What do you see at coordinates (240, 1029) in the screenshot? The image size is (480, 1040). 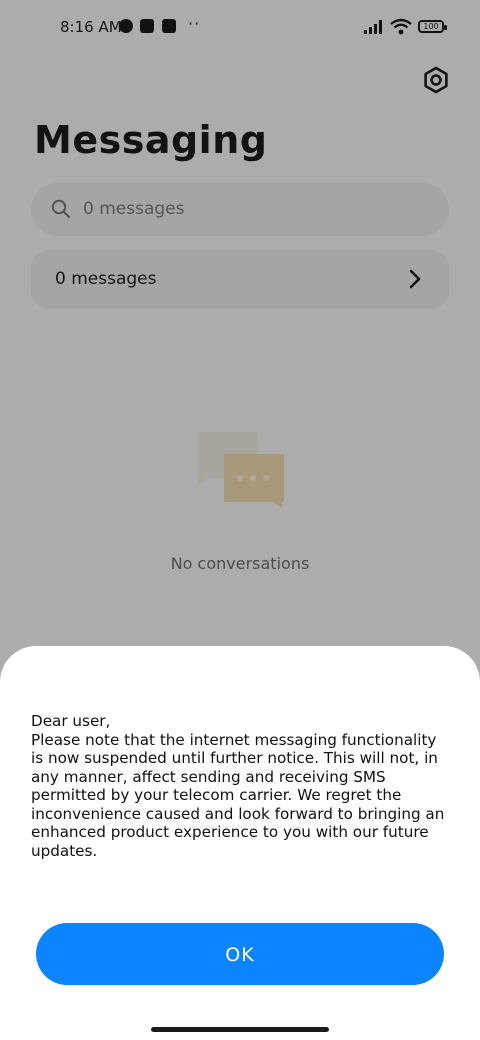 I see `home-indicator` at bounding box center [240, 1029].